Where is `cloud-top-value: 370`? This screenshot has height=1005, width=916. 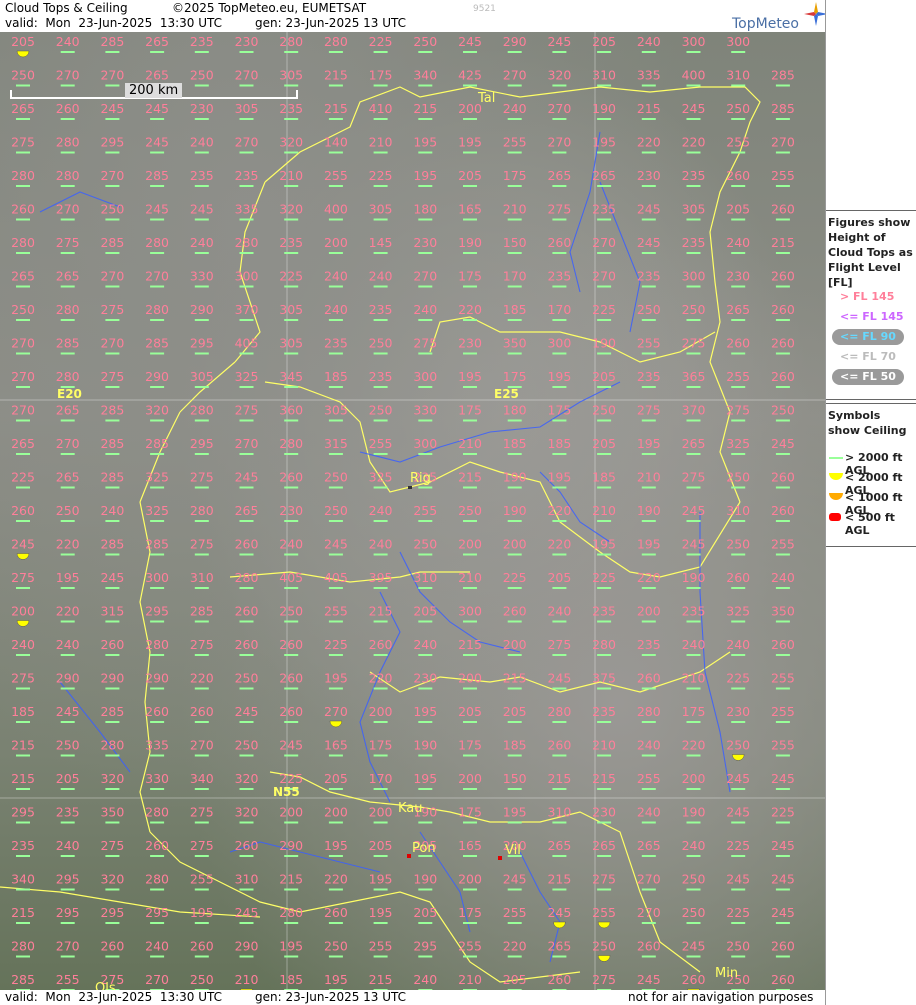
cloud-top-value: 370 is located at coordinates (247, 309).